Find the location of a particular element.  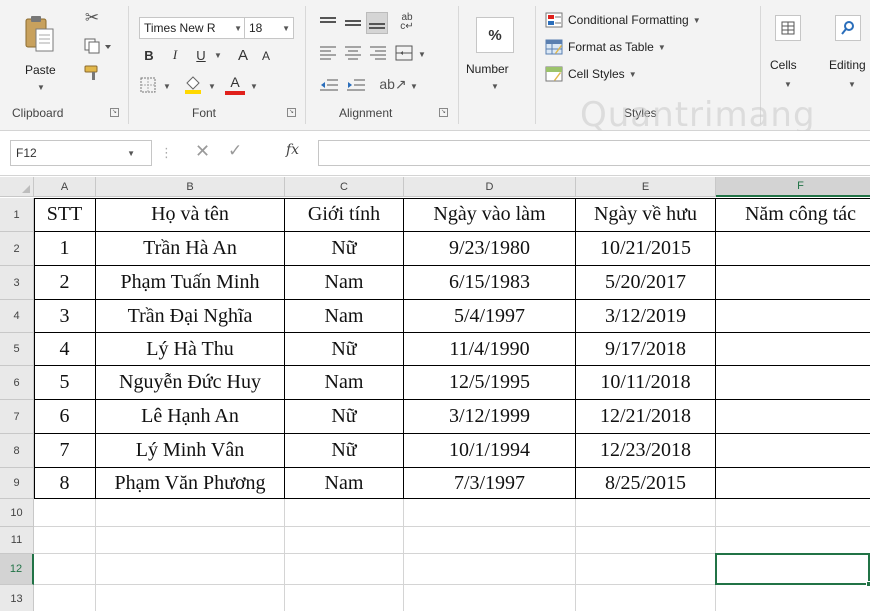

conditional-formatting-button: Conditional Formatting ▼ is located at coordinates (623, 20).